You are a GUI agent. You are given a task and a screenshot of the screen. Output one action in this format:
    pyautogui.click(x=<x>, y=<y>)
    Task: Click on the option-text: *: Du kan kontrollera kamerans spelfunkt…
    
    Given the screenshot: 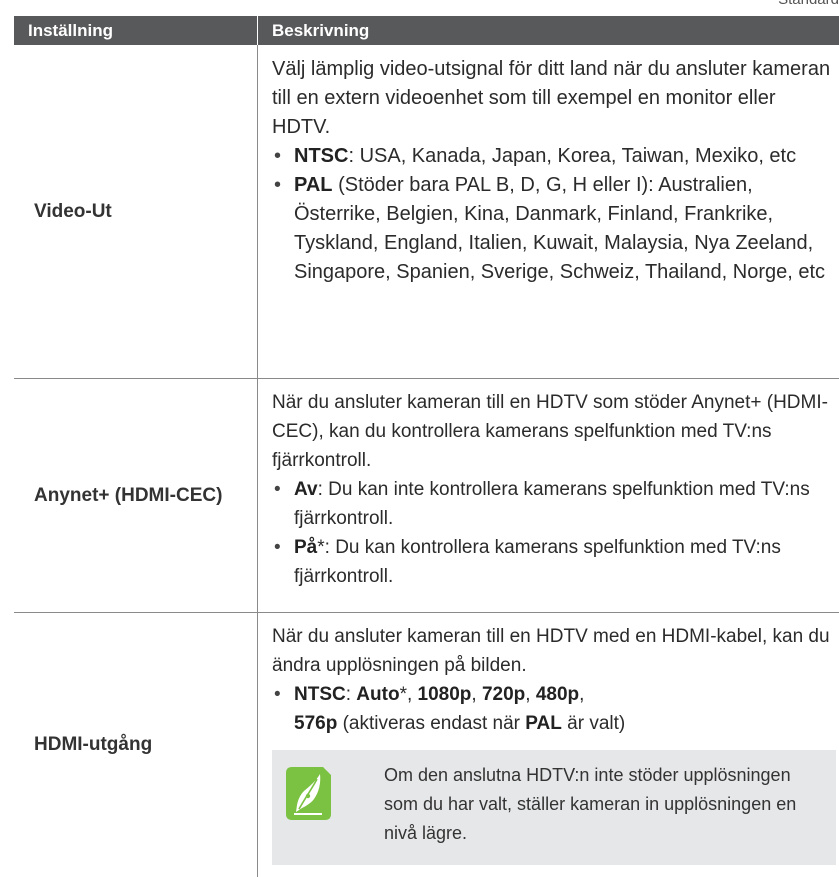 What is the action you would take?
    pyautogui.click(x=537, y=562)
    